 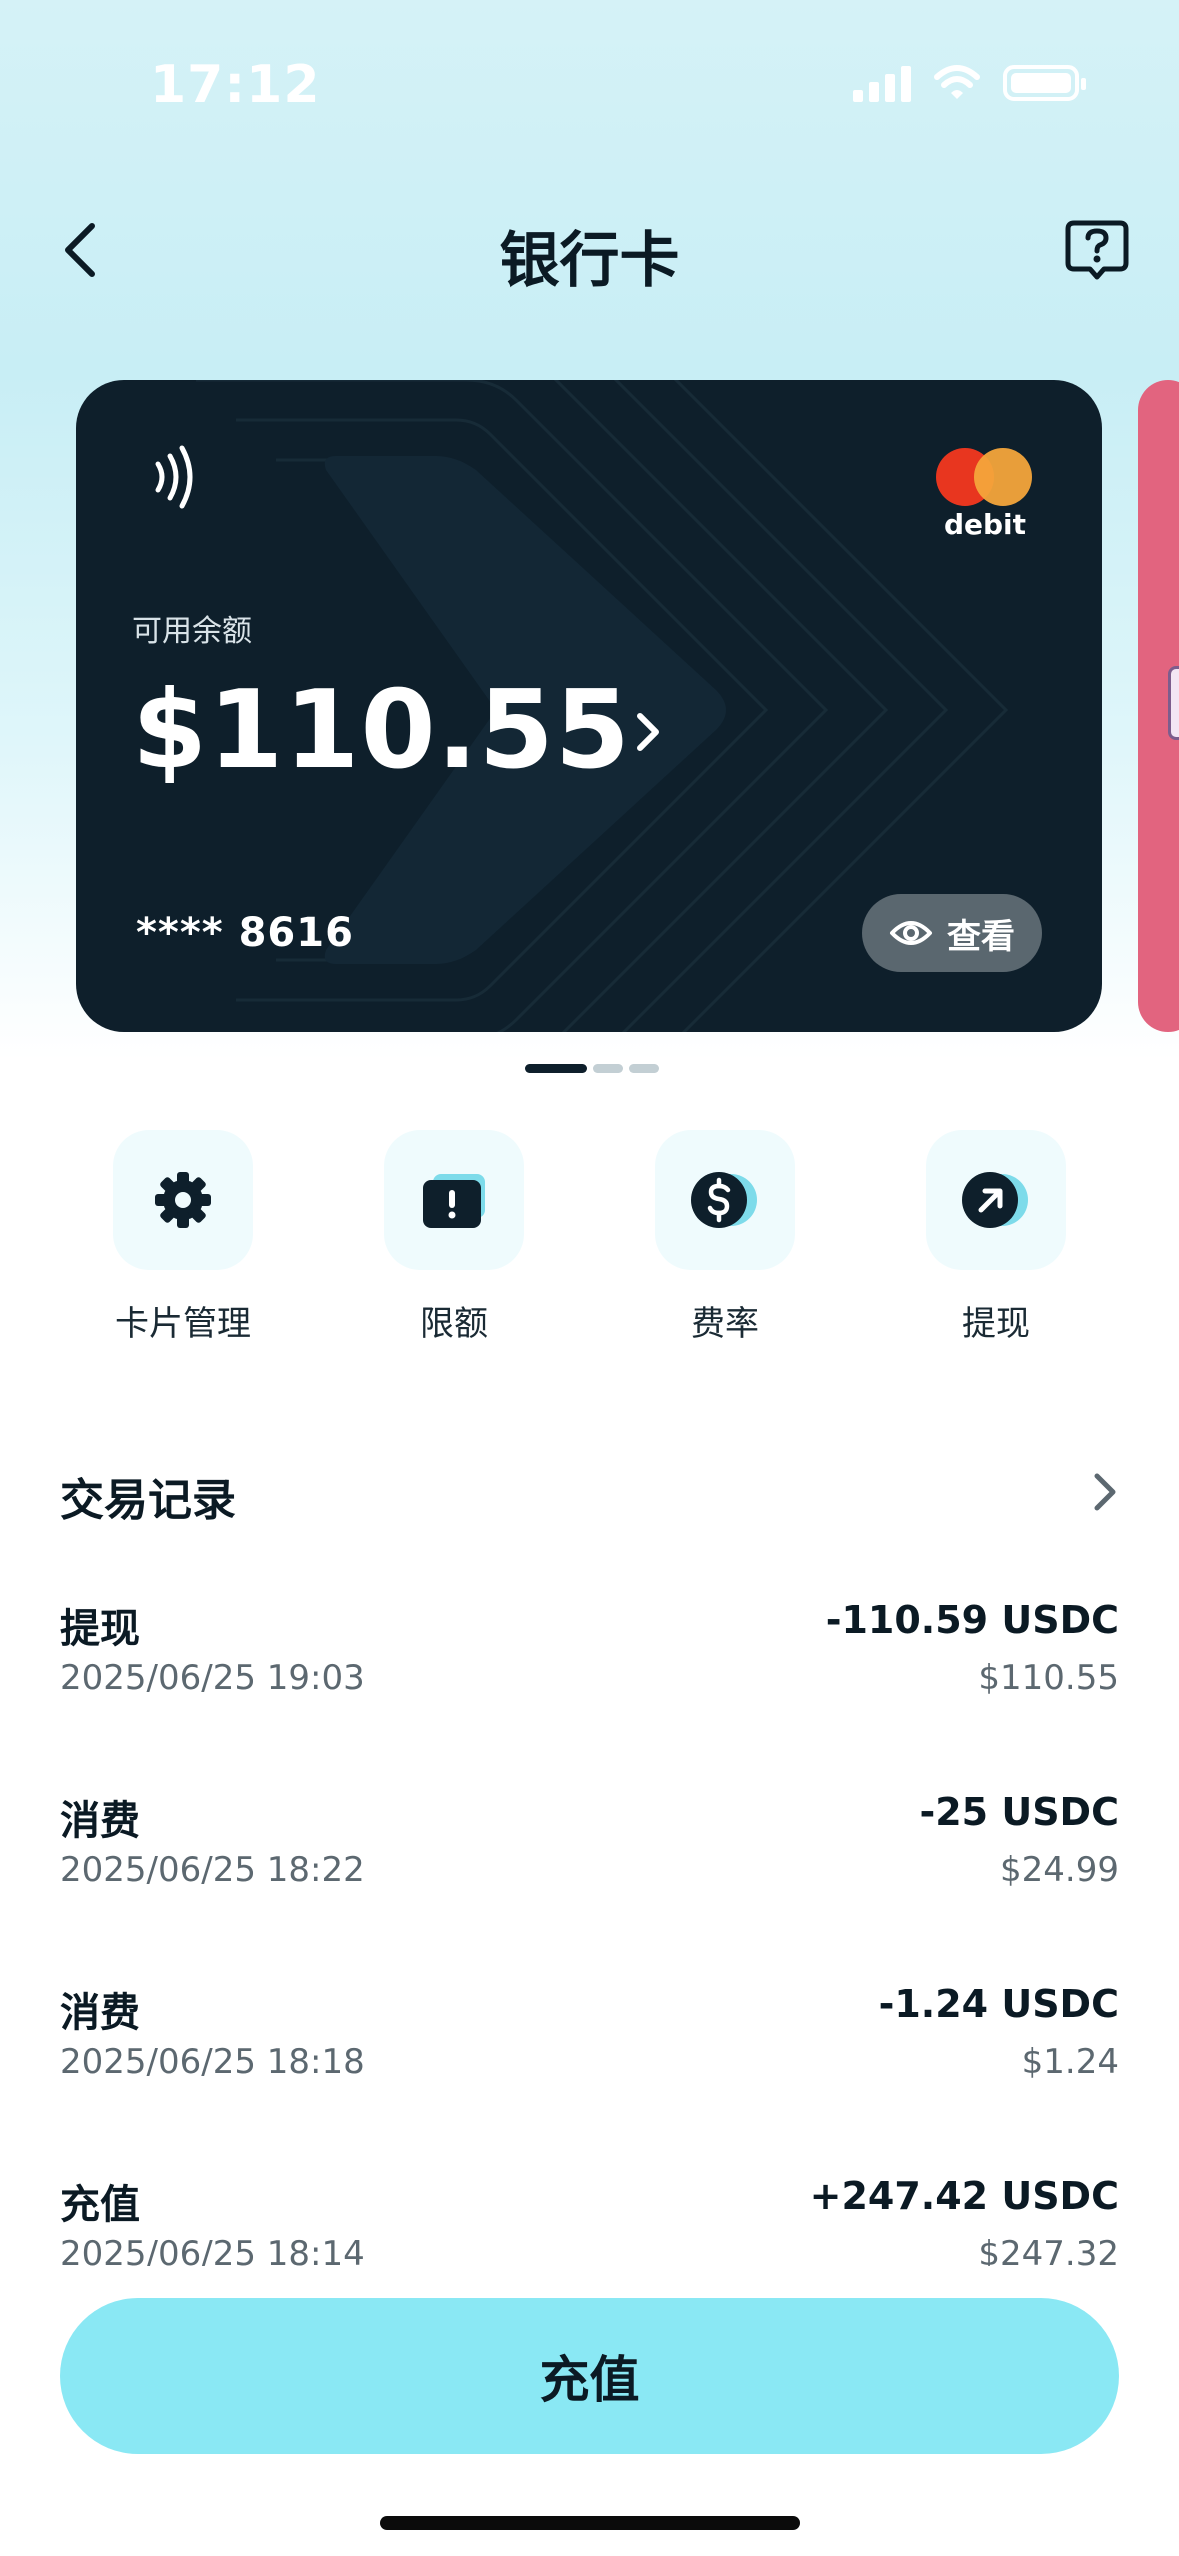 I want to click on action-limit: 限额, so click(x=454, y=1237).